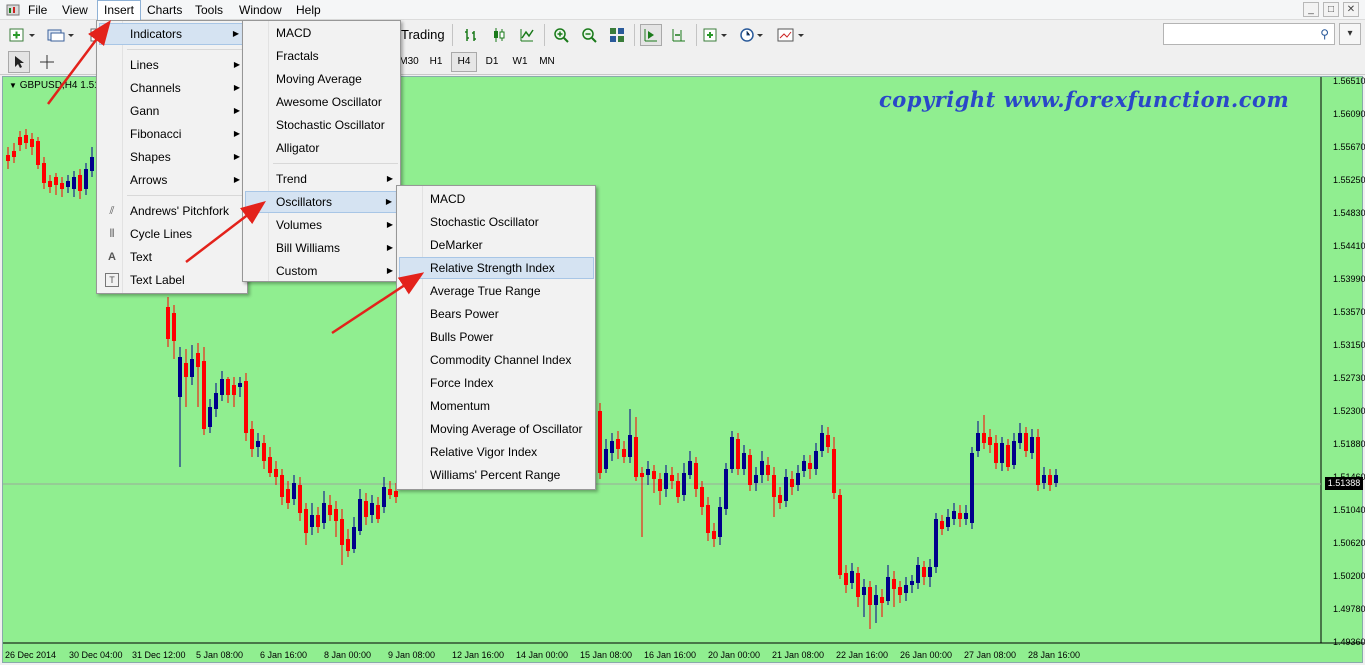 The image size is (1365, 665). Describe the element at coordinates (561, 35) in the screenshot. I see `zoom-in-icon` at that location.